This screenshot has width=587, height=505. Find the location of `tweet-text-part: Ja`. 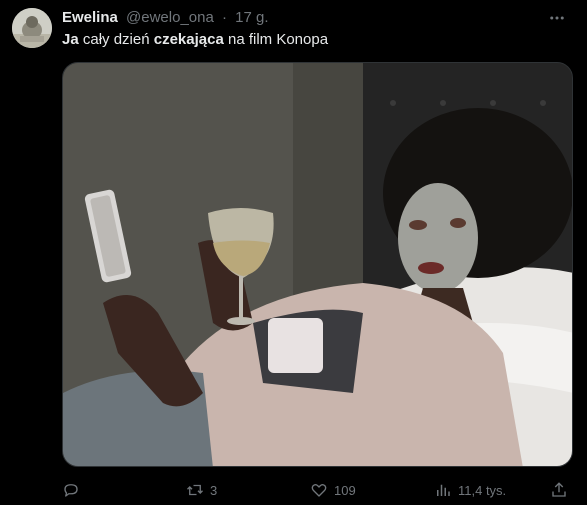

tweet-text-part: Ja is located at coordinates (70, 39).